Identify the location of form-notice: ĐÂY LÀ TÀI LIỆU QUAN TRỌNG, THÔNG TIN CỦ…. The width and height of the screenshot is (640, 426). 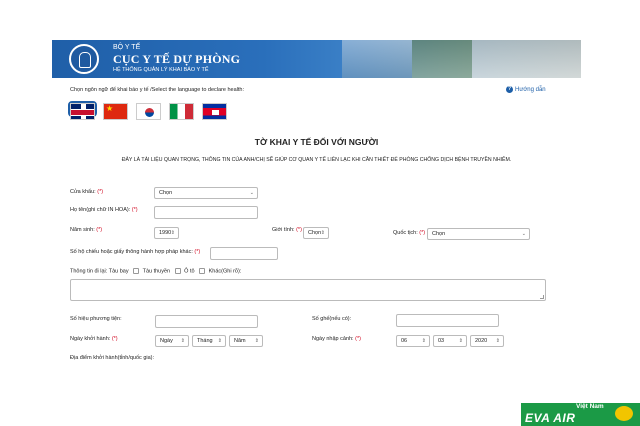
(316, 160).